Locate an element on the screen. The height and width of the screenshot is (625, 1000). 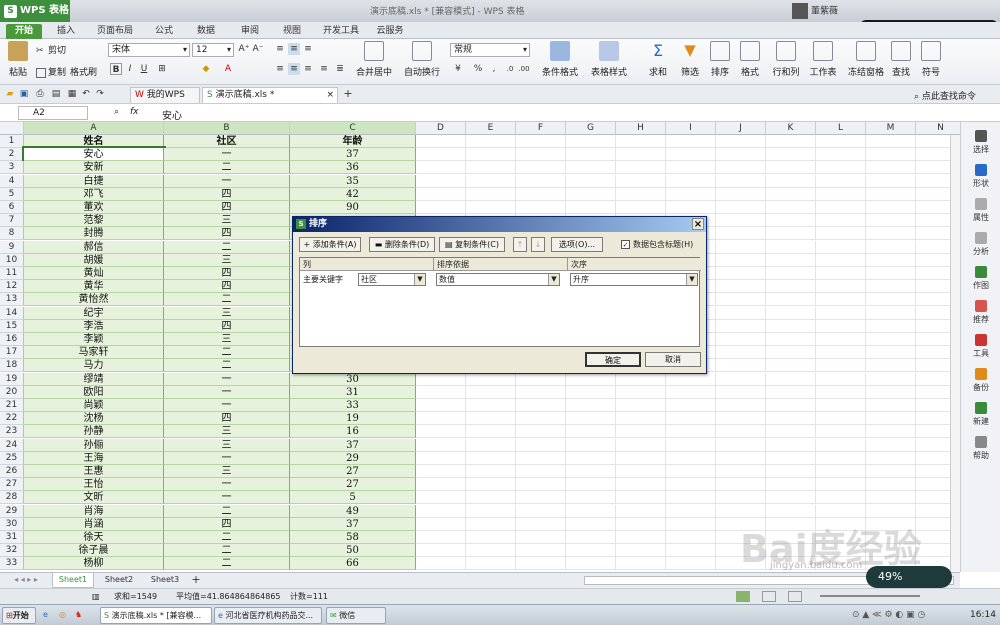
copy-condition-button: ▤ 复制条件(C) is located at coordinates (472, 244).